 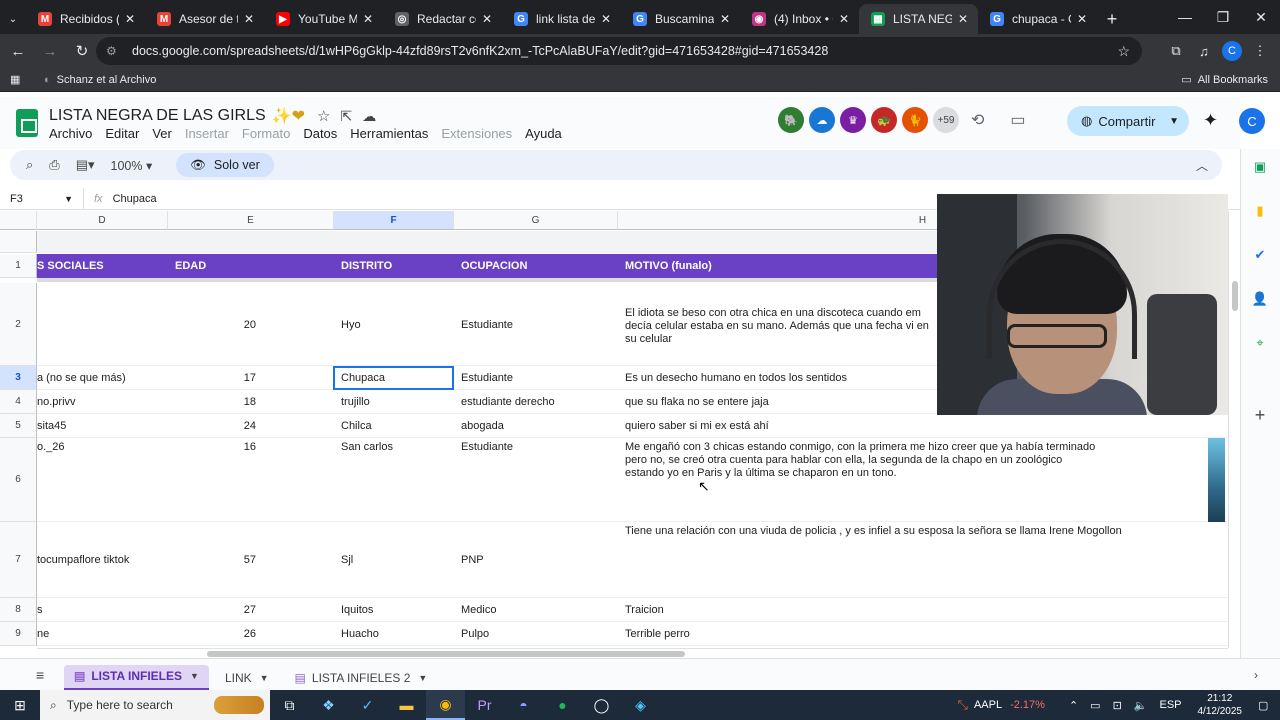 I want to click on cell-g: estudiante derecho, so click(x=536, y=402).